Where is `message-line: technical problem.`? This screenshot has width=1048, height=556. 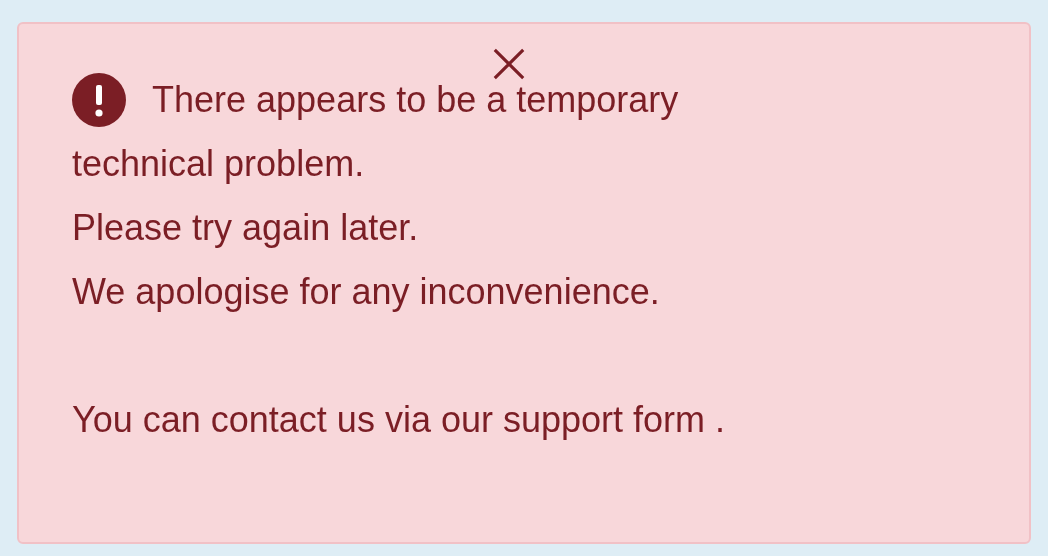
message-line: technical problem. is located at coordinates (218, 164).